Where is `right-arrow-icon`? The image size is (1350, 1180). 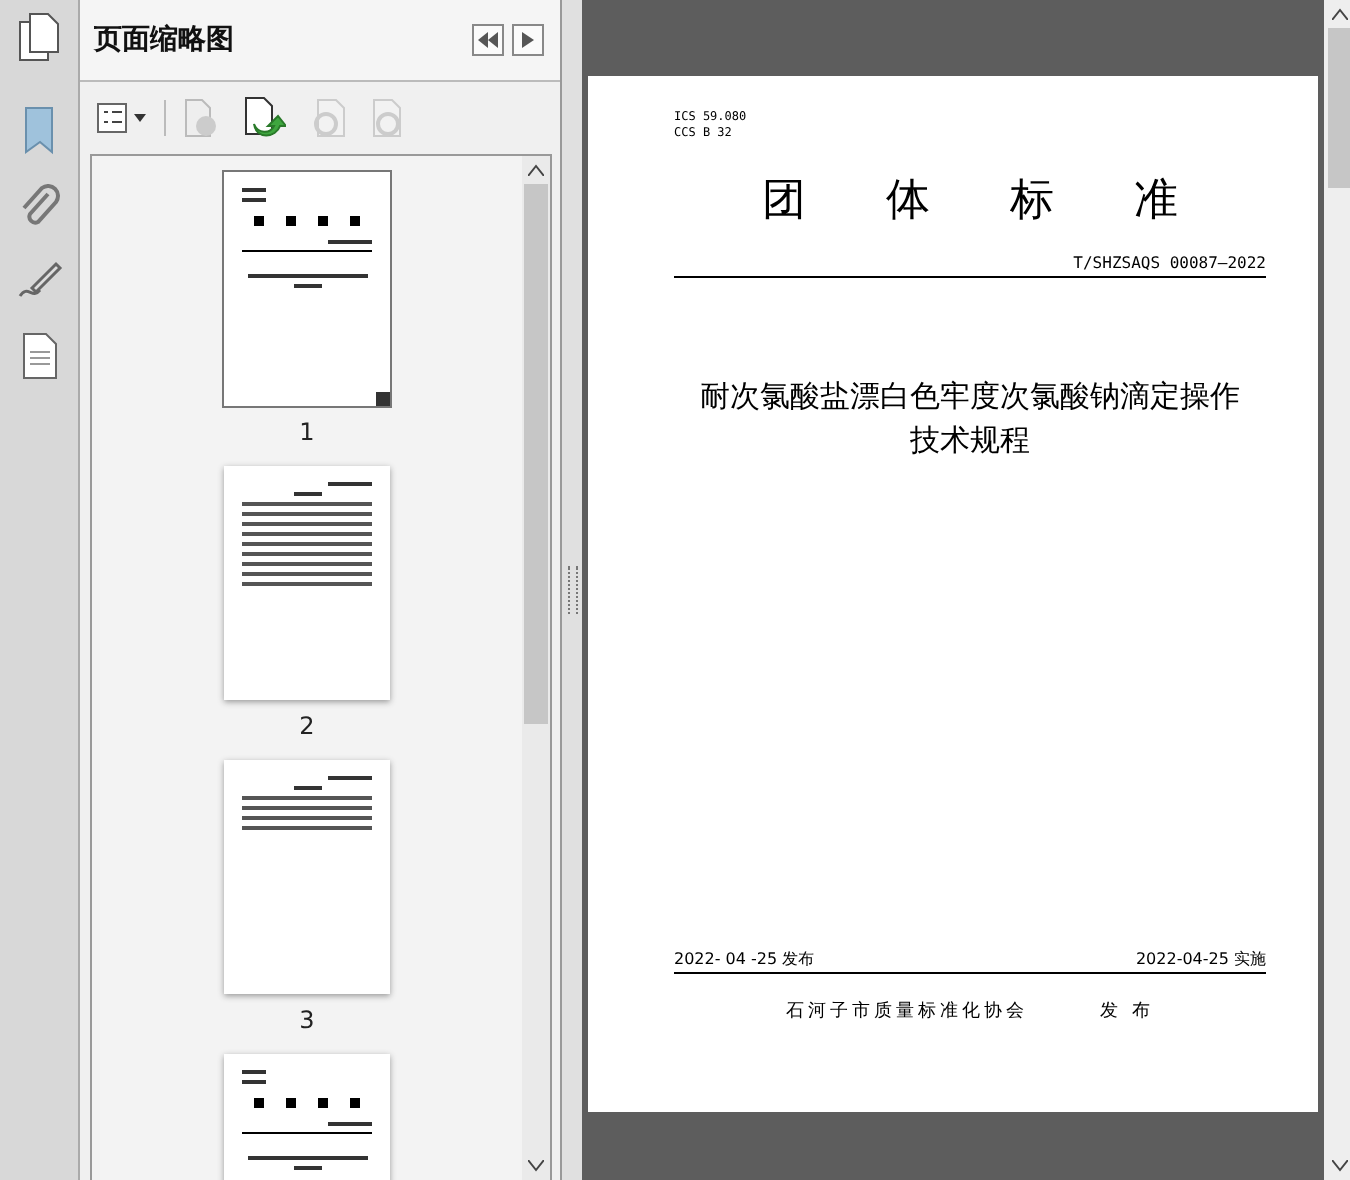 right-arrow-icon is located at coordinates (528, 40).